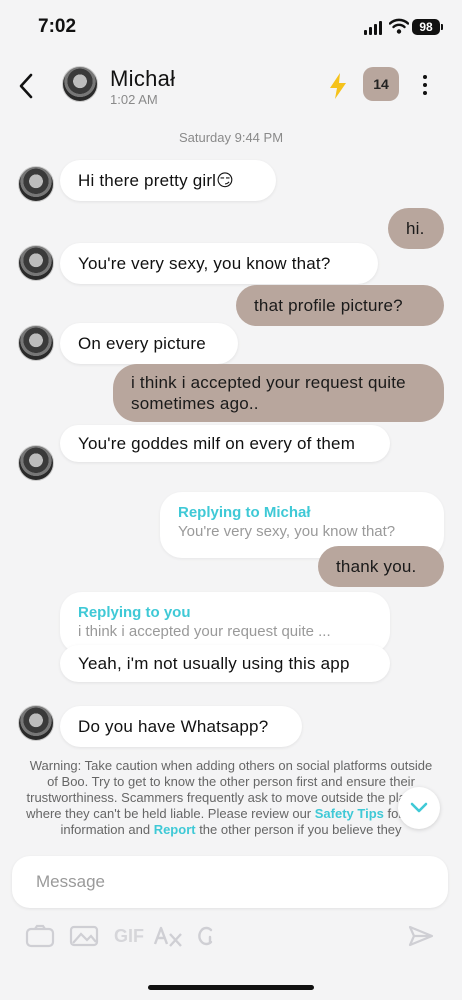 The width and height of the screenshot is (462, 1000). I want to click on status-bar: 7:02 98, so click(231, 27).